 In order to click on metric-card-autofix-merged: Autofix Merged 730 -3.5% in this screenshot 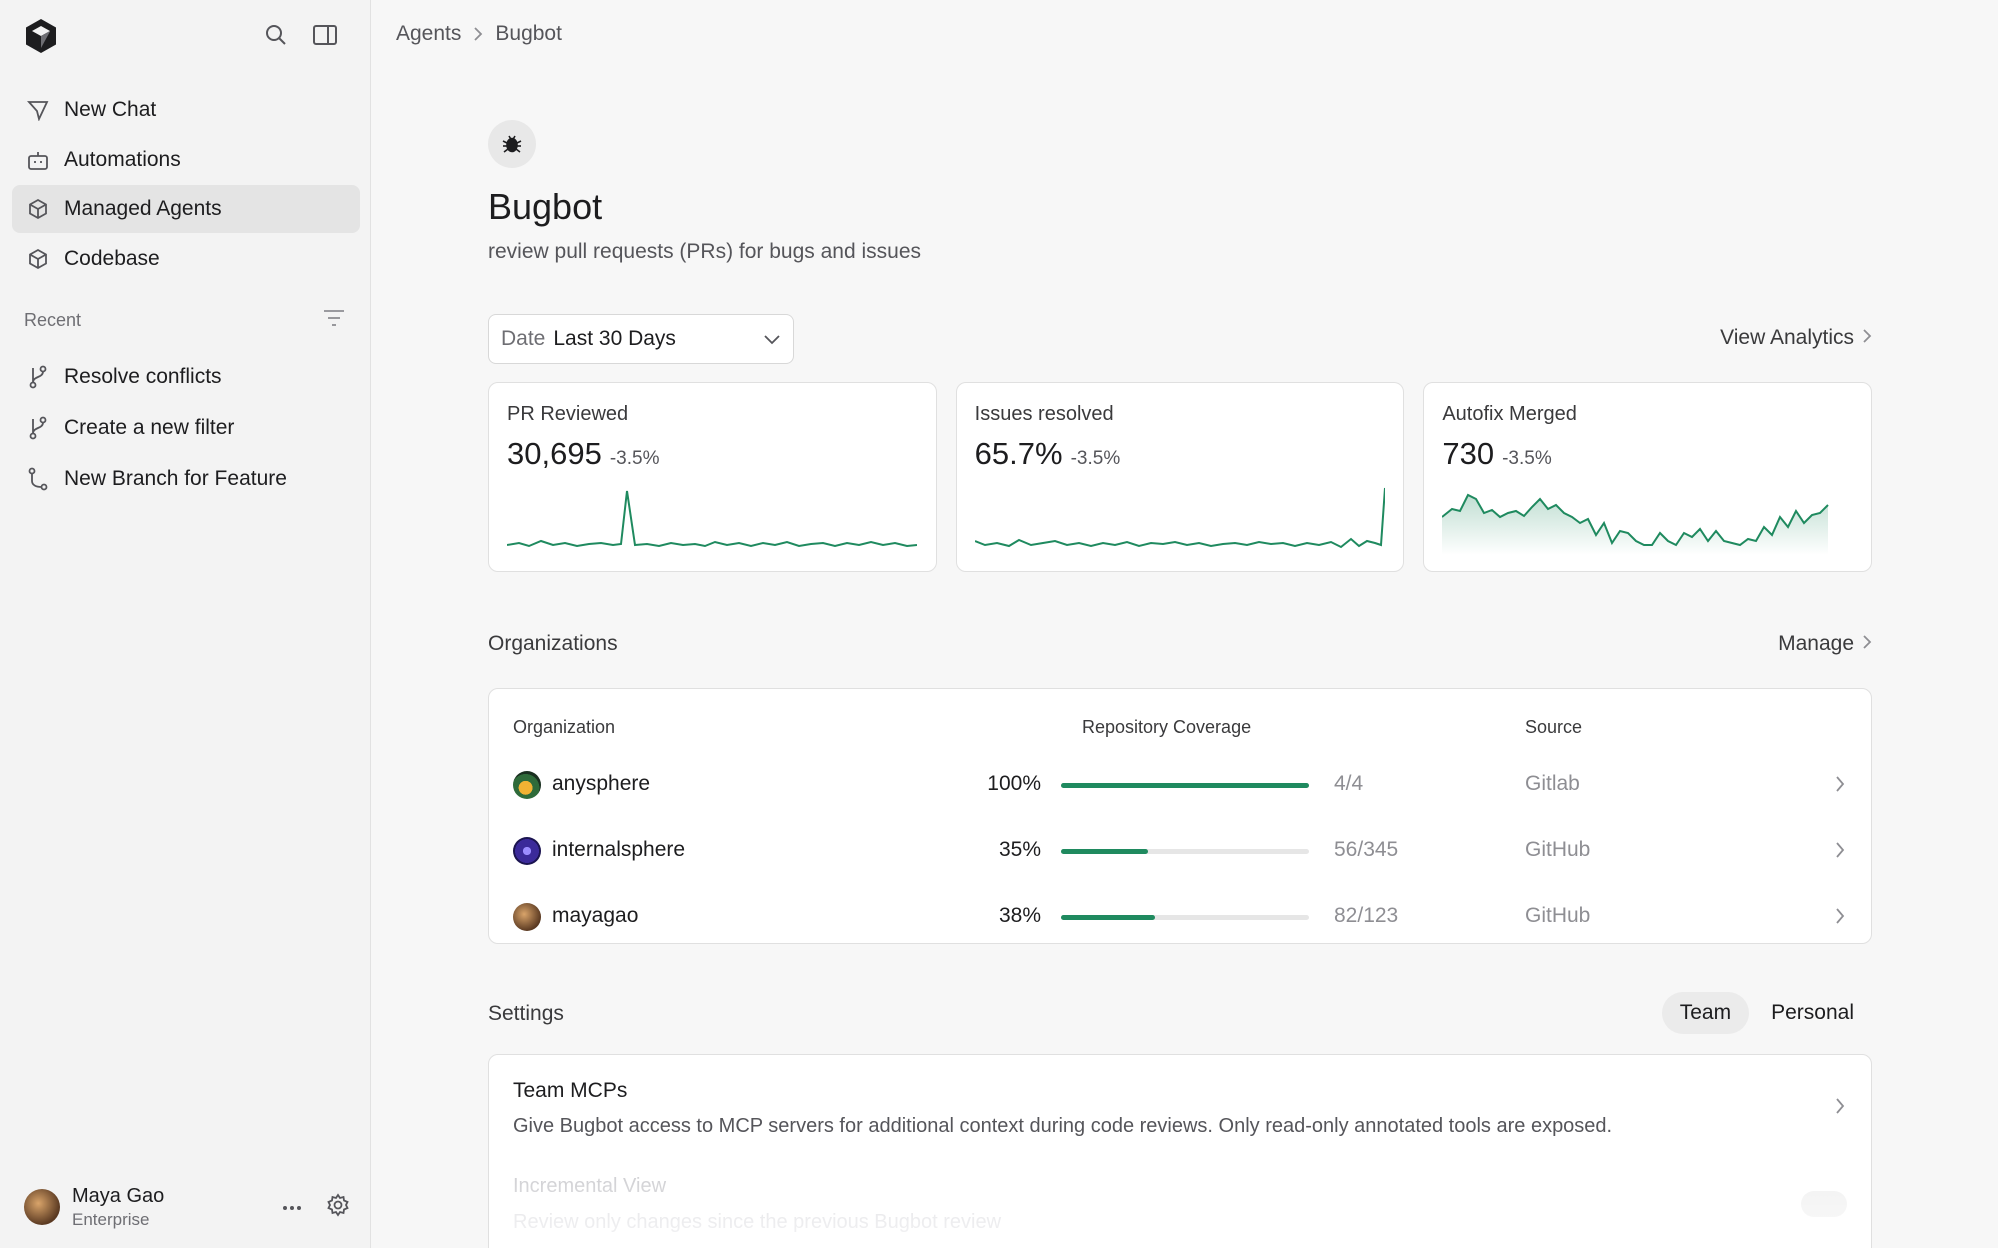, I will do `click(1648, 477)`.